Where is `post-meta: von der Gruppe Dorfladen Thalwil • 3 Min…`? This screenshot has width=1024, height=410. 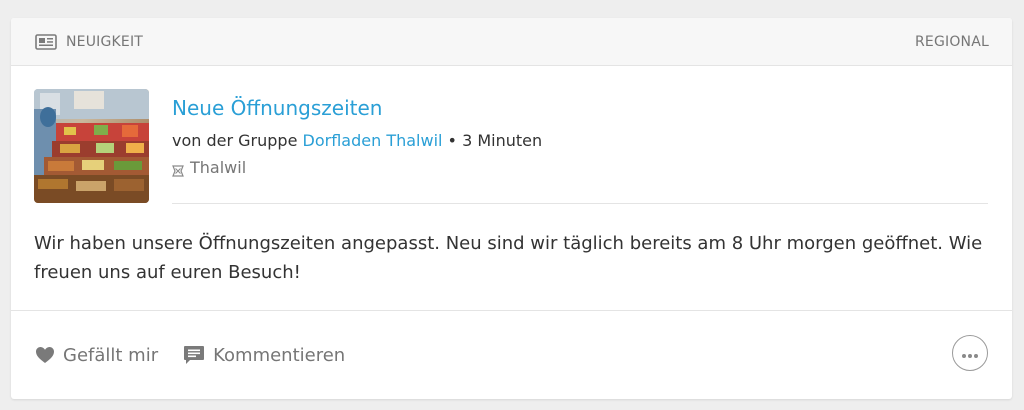 post-meta: von der Gruppe Dorfladen Thalwil • 3 Min… is located at coordinates (357, 140).